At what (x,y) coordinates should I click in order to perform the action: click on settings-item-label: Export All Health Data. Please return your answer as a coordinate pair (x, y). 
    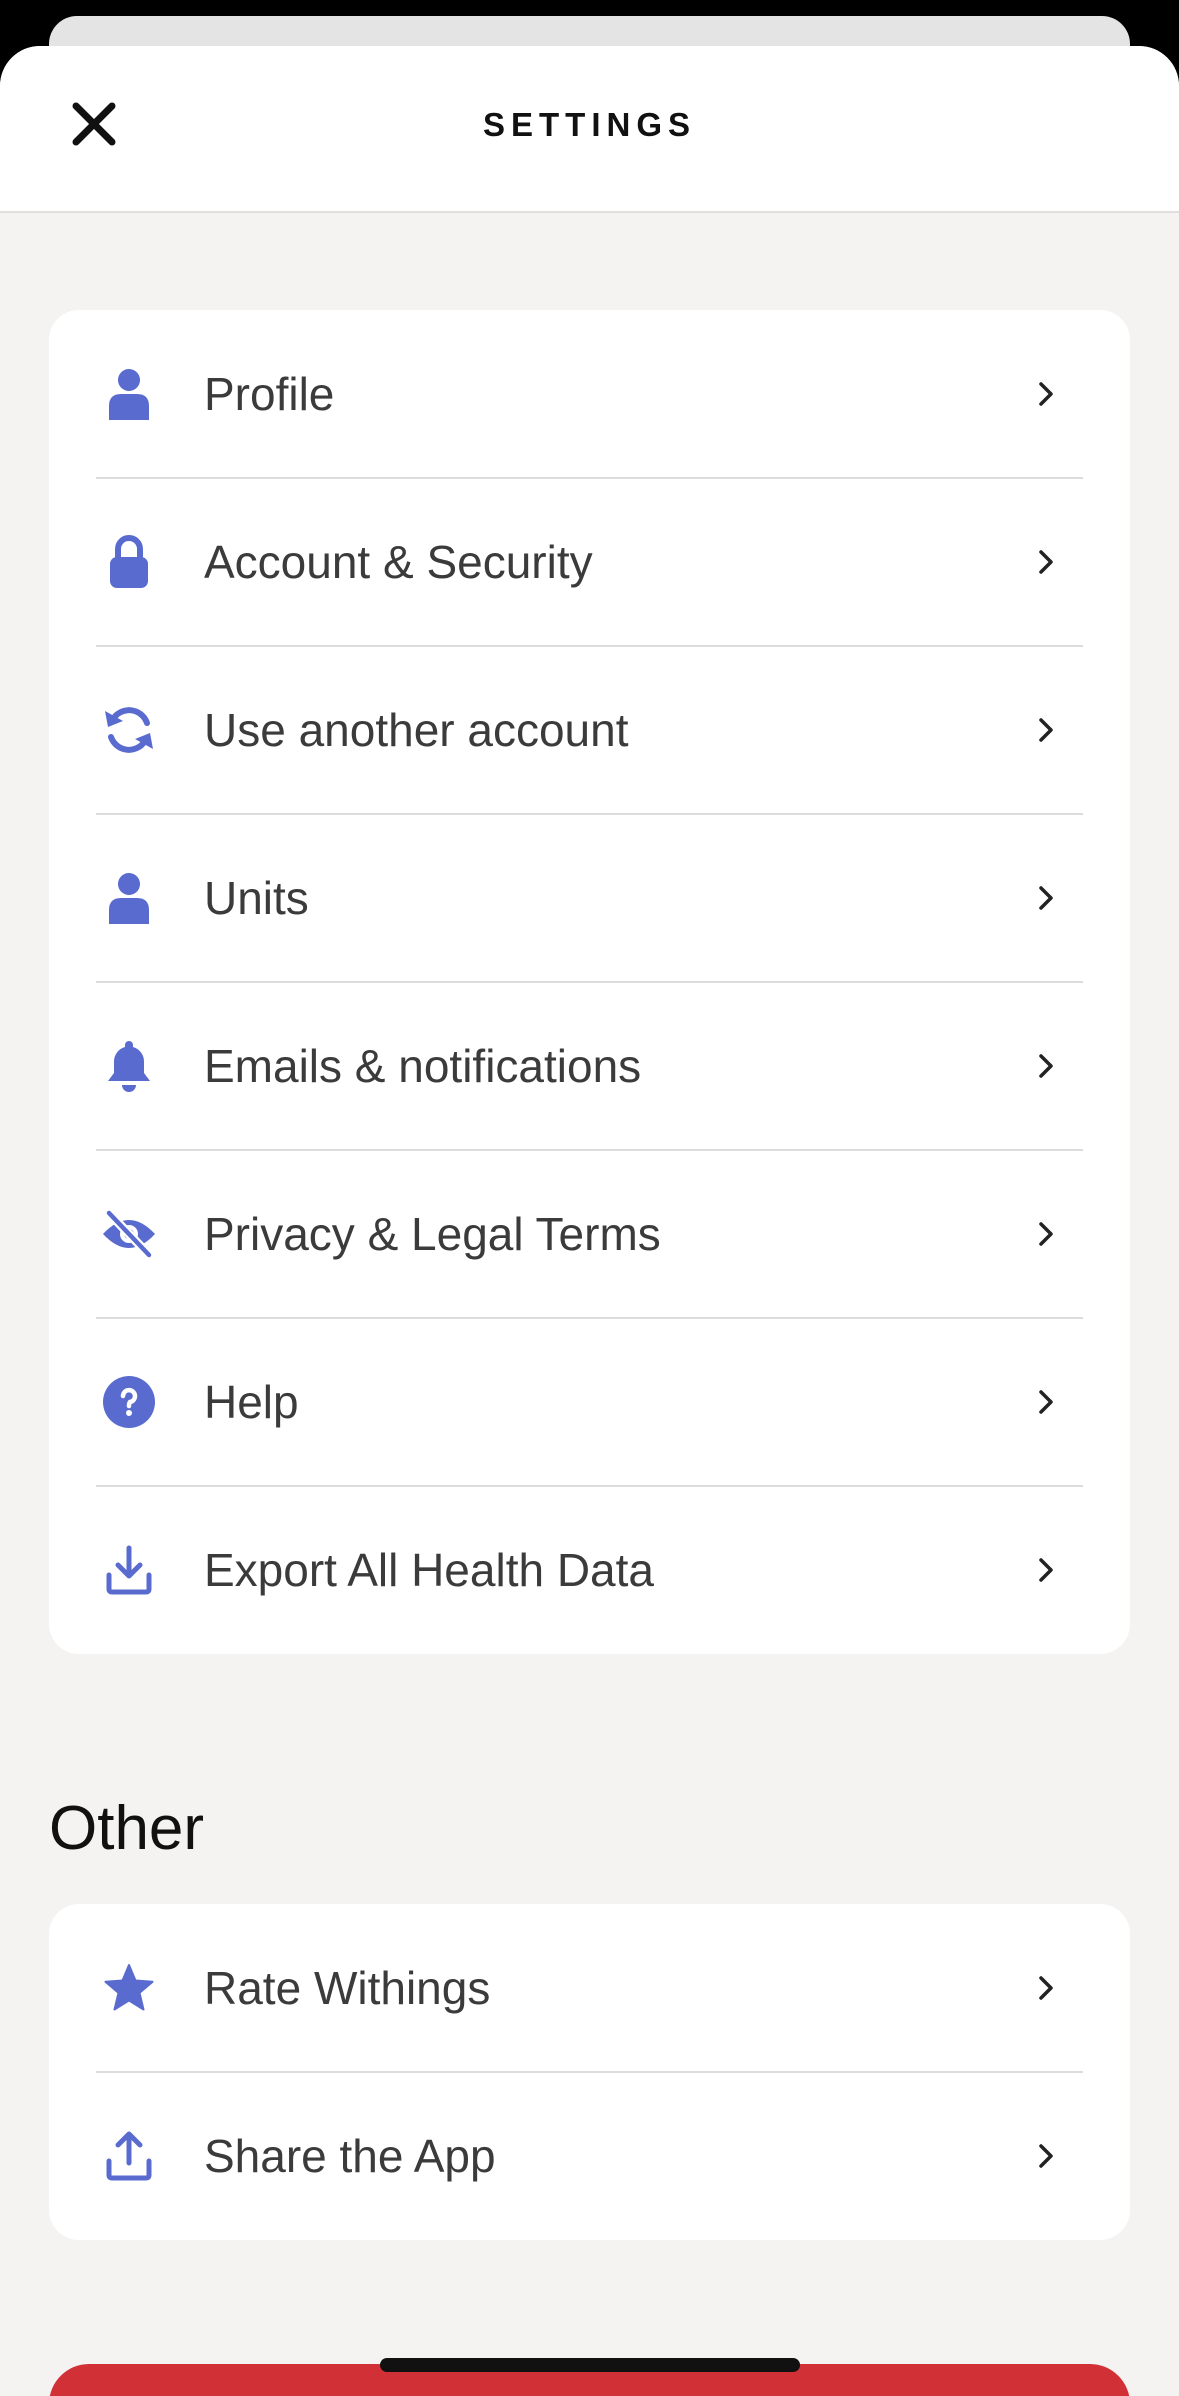
    Looking at the image, I should click on (429, 1570).